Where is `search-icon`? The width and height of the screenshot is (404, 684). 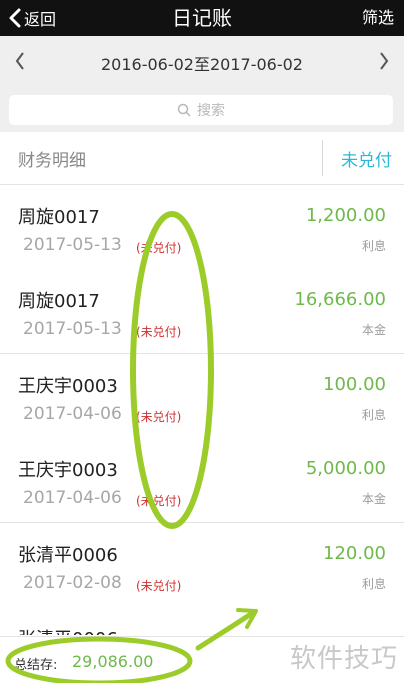 search-icon is located at coordinates (184, 110).